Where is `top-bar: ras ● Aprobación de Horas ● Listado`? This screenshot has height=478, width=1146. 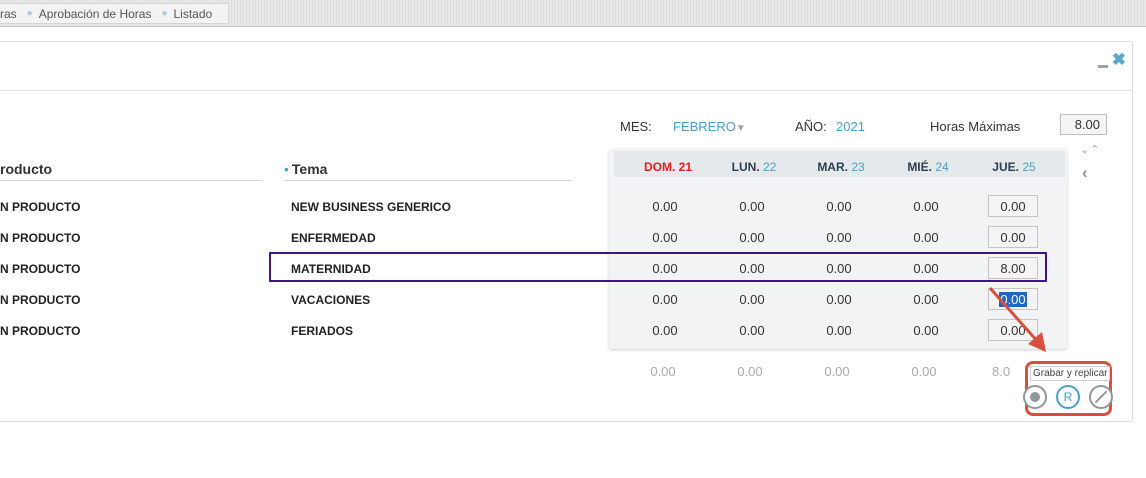
top-bar: ras ● Aprobación de Horas ● Listado is located at coordinates (573, 13).